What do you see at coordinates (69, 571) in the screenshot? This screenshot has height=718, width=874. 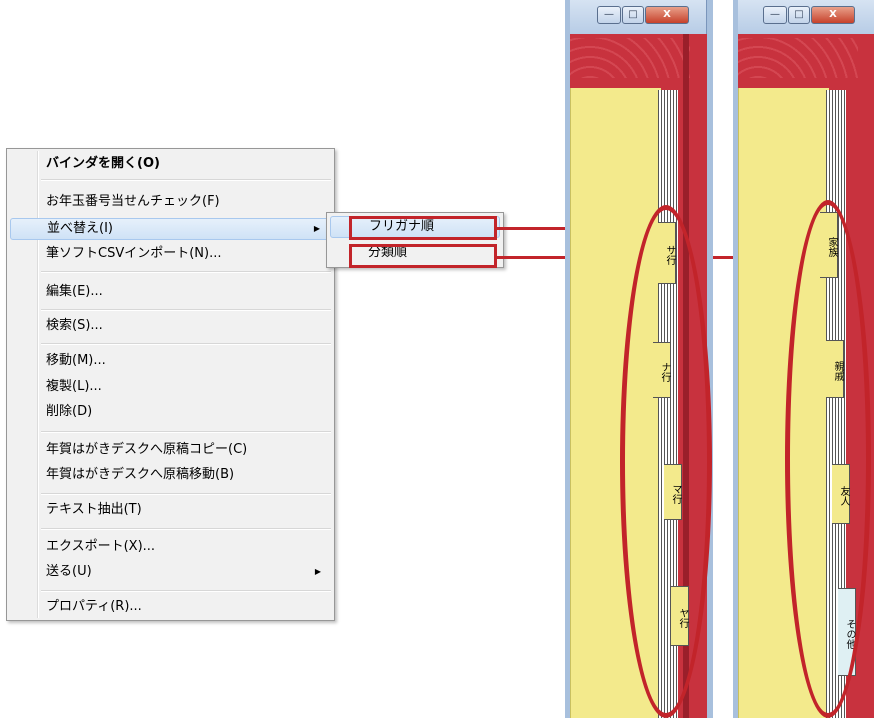 I see `menu-item-send-to-label: 送る(U)` at bounding box center [69, 571].